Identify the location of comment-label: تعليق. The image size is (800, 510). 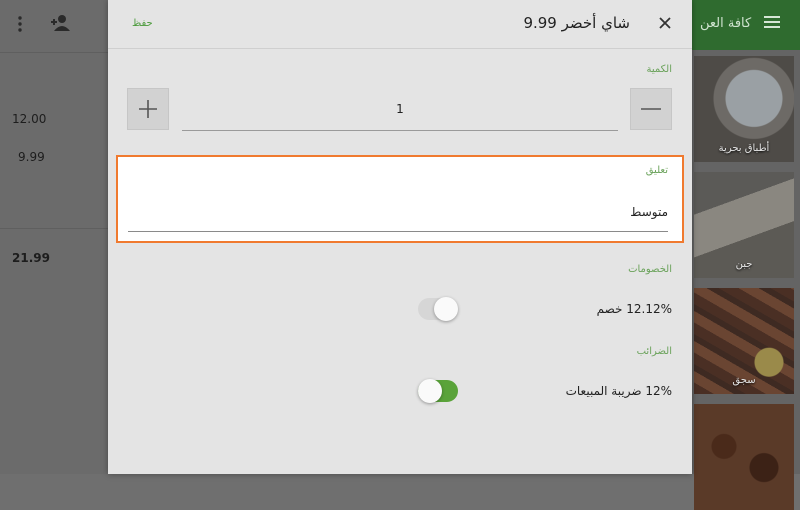
(656, 170).